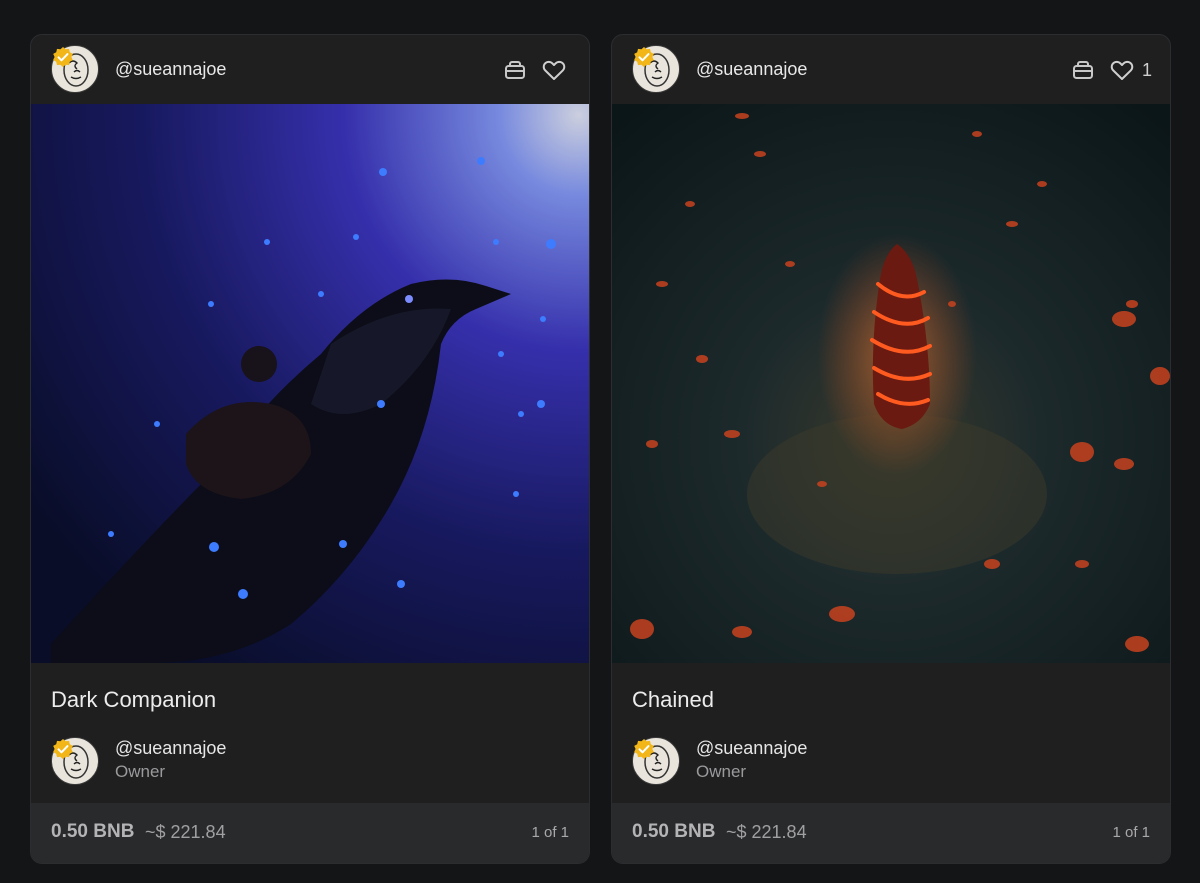  I want to click on like-button, so click(558, 70).